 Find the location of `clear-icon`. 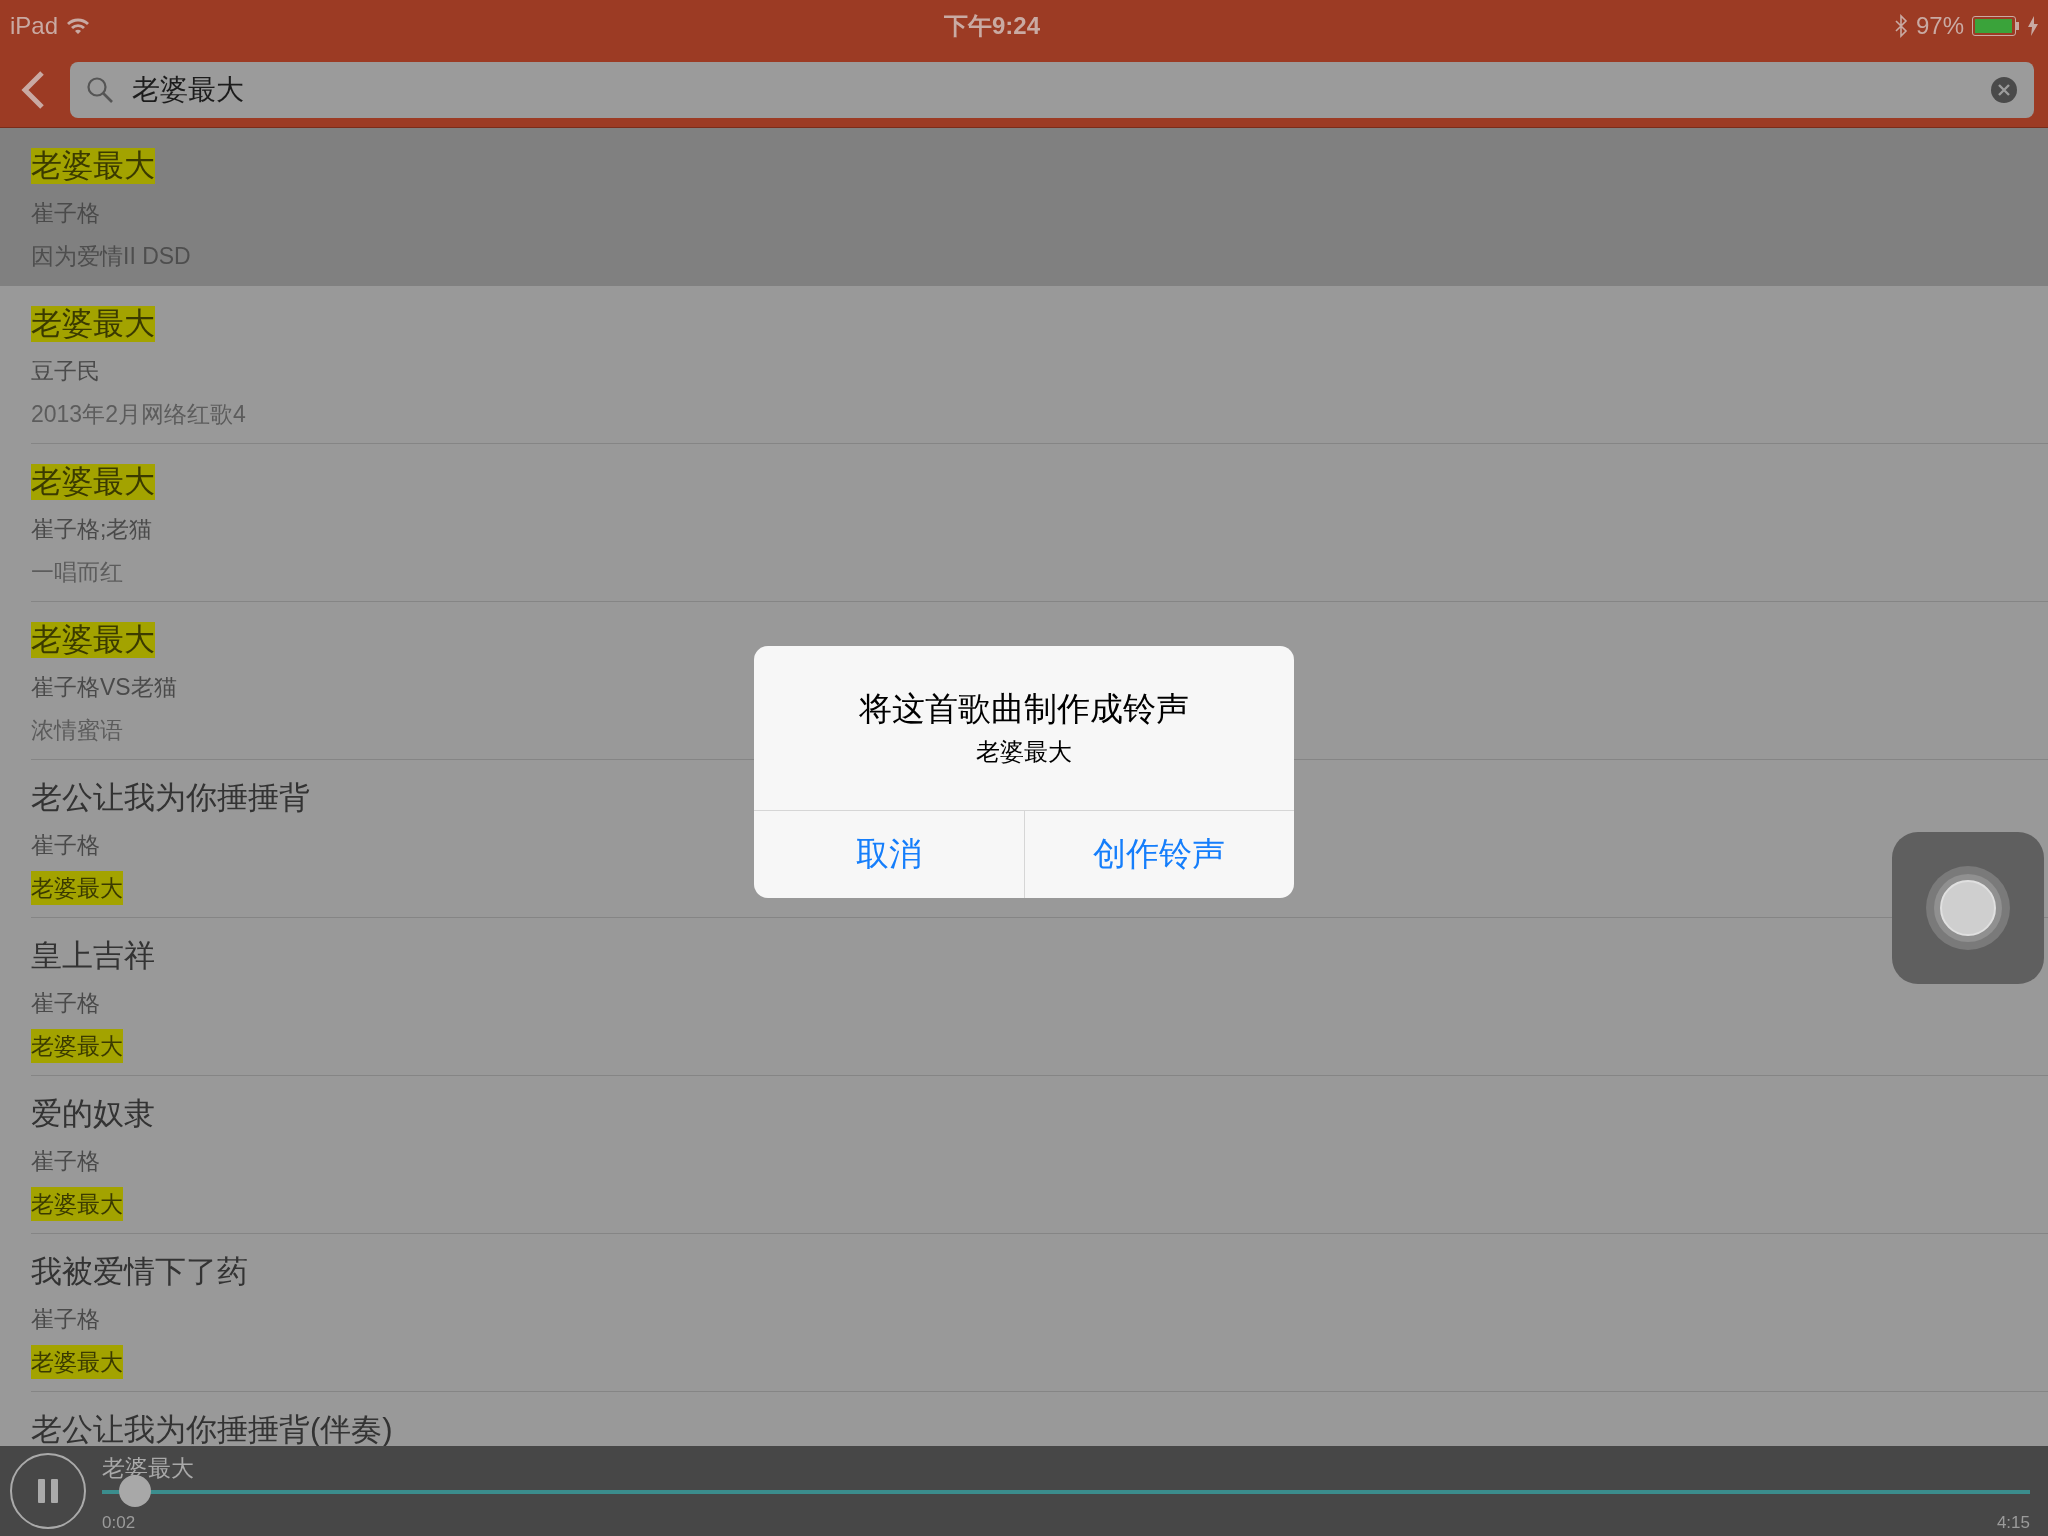

clear-icon is located at coordinates (2004, 89).